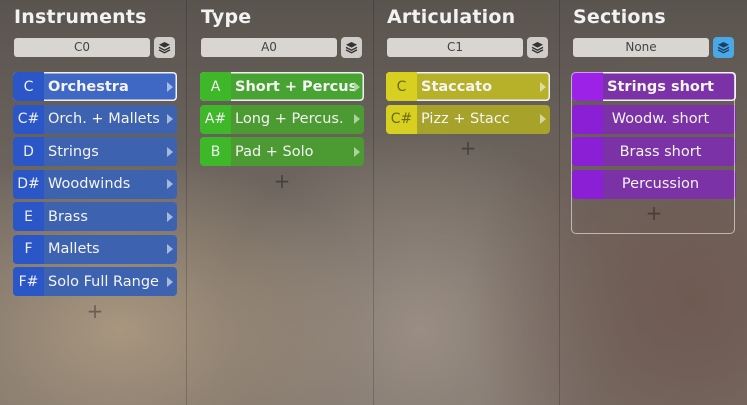 This screenshot has width=747, height=405. I want to click on note-label: A, so click(215, 86).